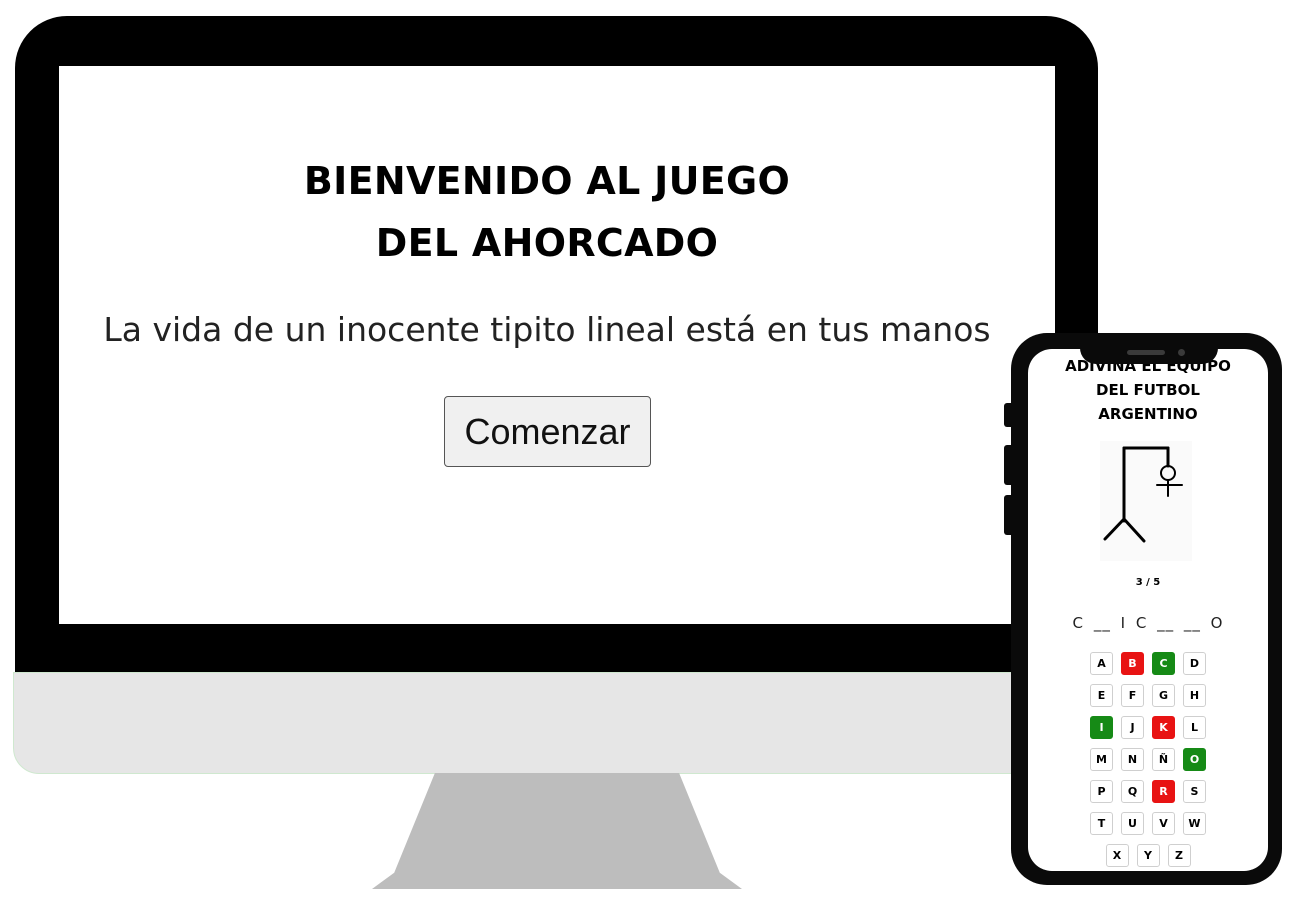 This screenshot has width=1298, height=907. What do you see at coordinates (1132, 791) in the screenshot?
I see `letter-key-q: Q` at bounding box center [1132, 791].